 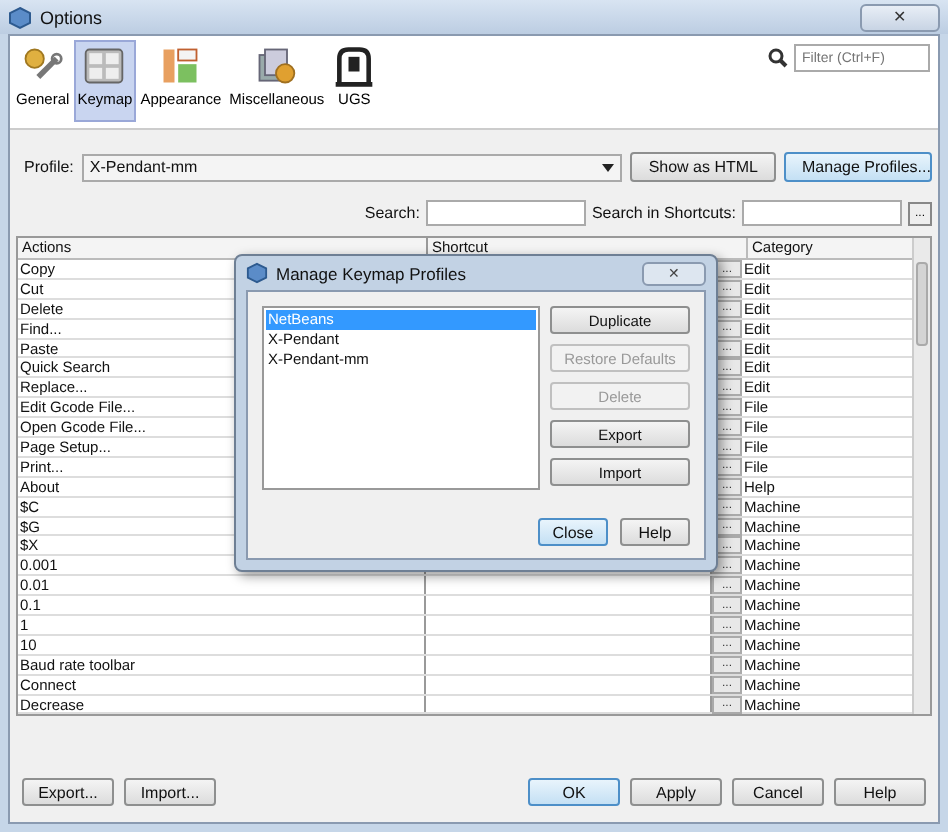 I want to click on layout-icon, so click(x=180, y=66).